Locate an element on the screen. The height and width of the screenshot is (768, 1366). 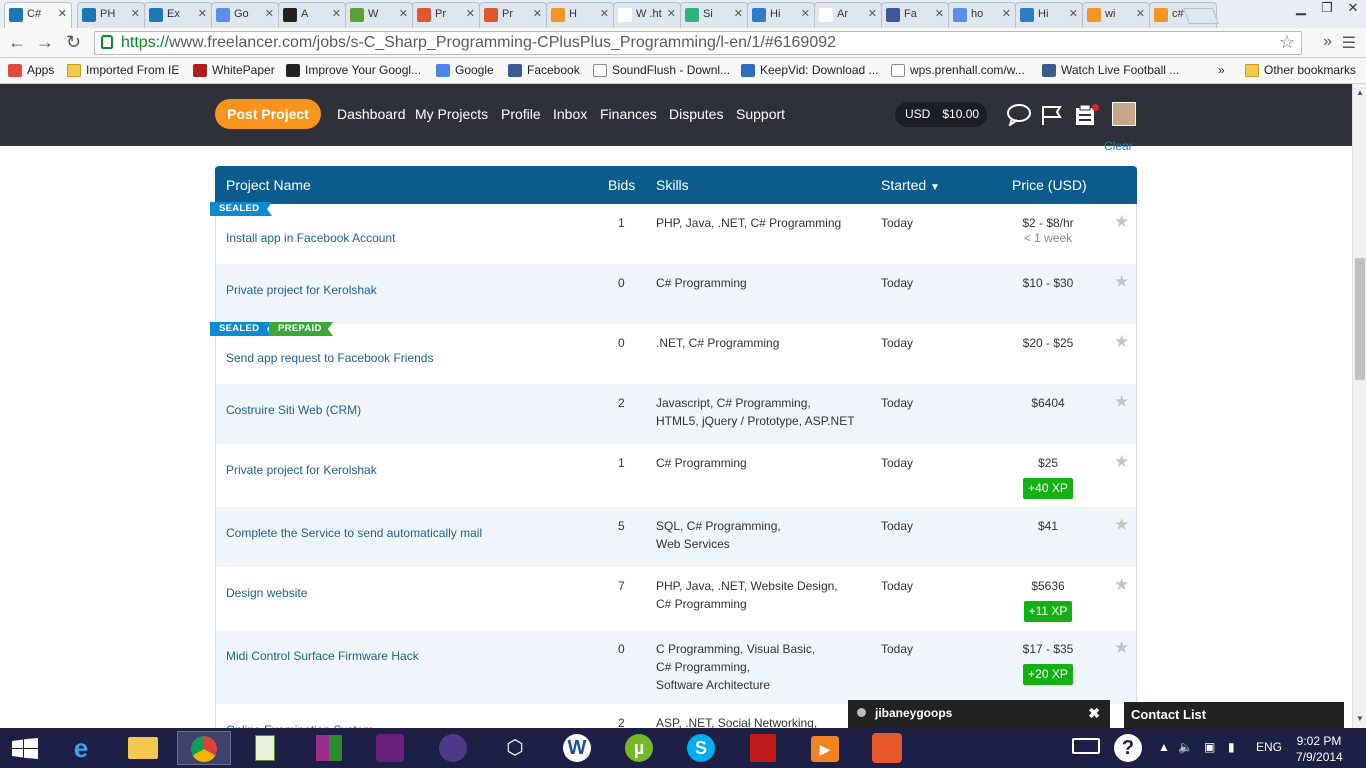
restore-icon: ❐ is located at coordinates (1327, 10).